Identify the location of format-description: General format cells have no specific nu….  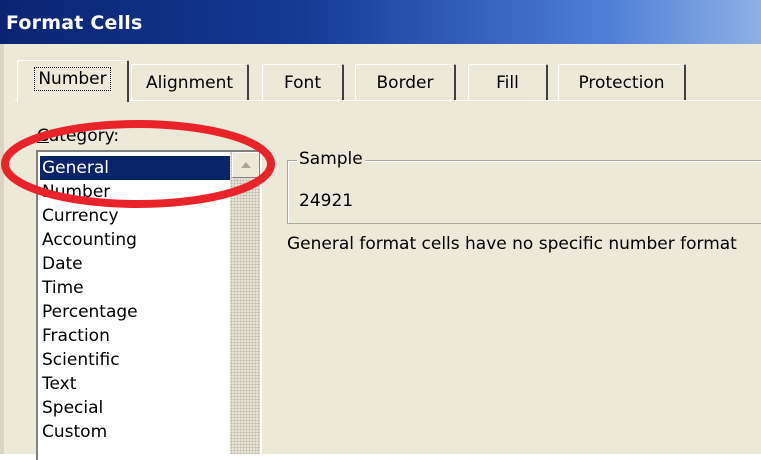
(512, 244).